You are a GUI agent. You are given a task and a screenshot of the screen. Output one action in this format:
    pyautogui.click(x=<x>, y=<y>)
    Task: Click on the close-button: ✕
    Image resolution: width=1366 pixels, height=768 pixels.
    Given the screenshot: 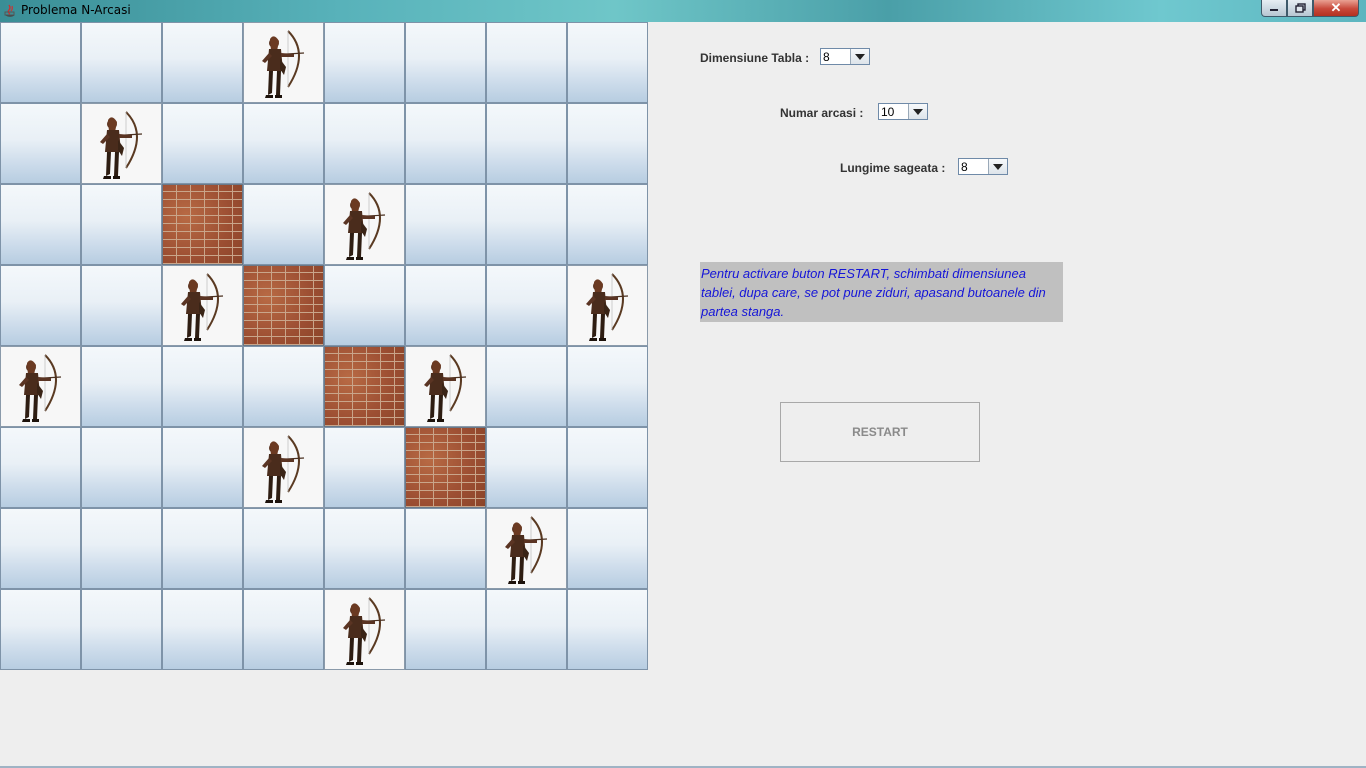 What is the action you would take?
    pyautogui.click(x=1336, y=8)
    